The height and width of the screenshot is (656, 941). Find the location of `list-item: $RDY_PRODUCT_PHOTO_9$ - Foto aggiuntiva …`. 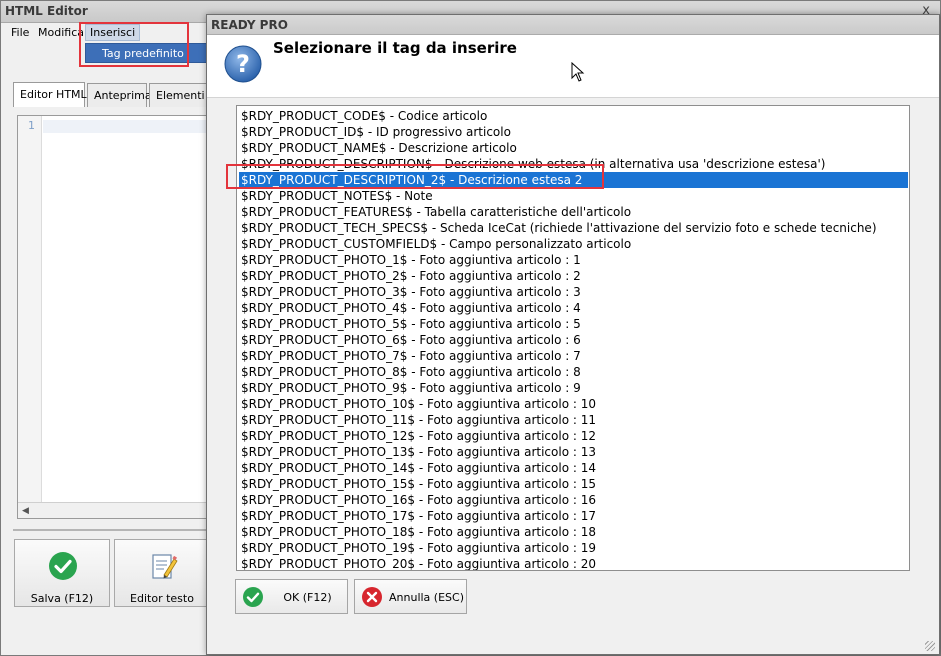

list-item: $RDY_PRODUCT_PHOTO_9$ - Foto aggiuntiva … is located at coordinates (573, 388).